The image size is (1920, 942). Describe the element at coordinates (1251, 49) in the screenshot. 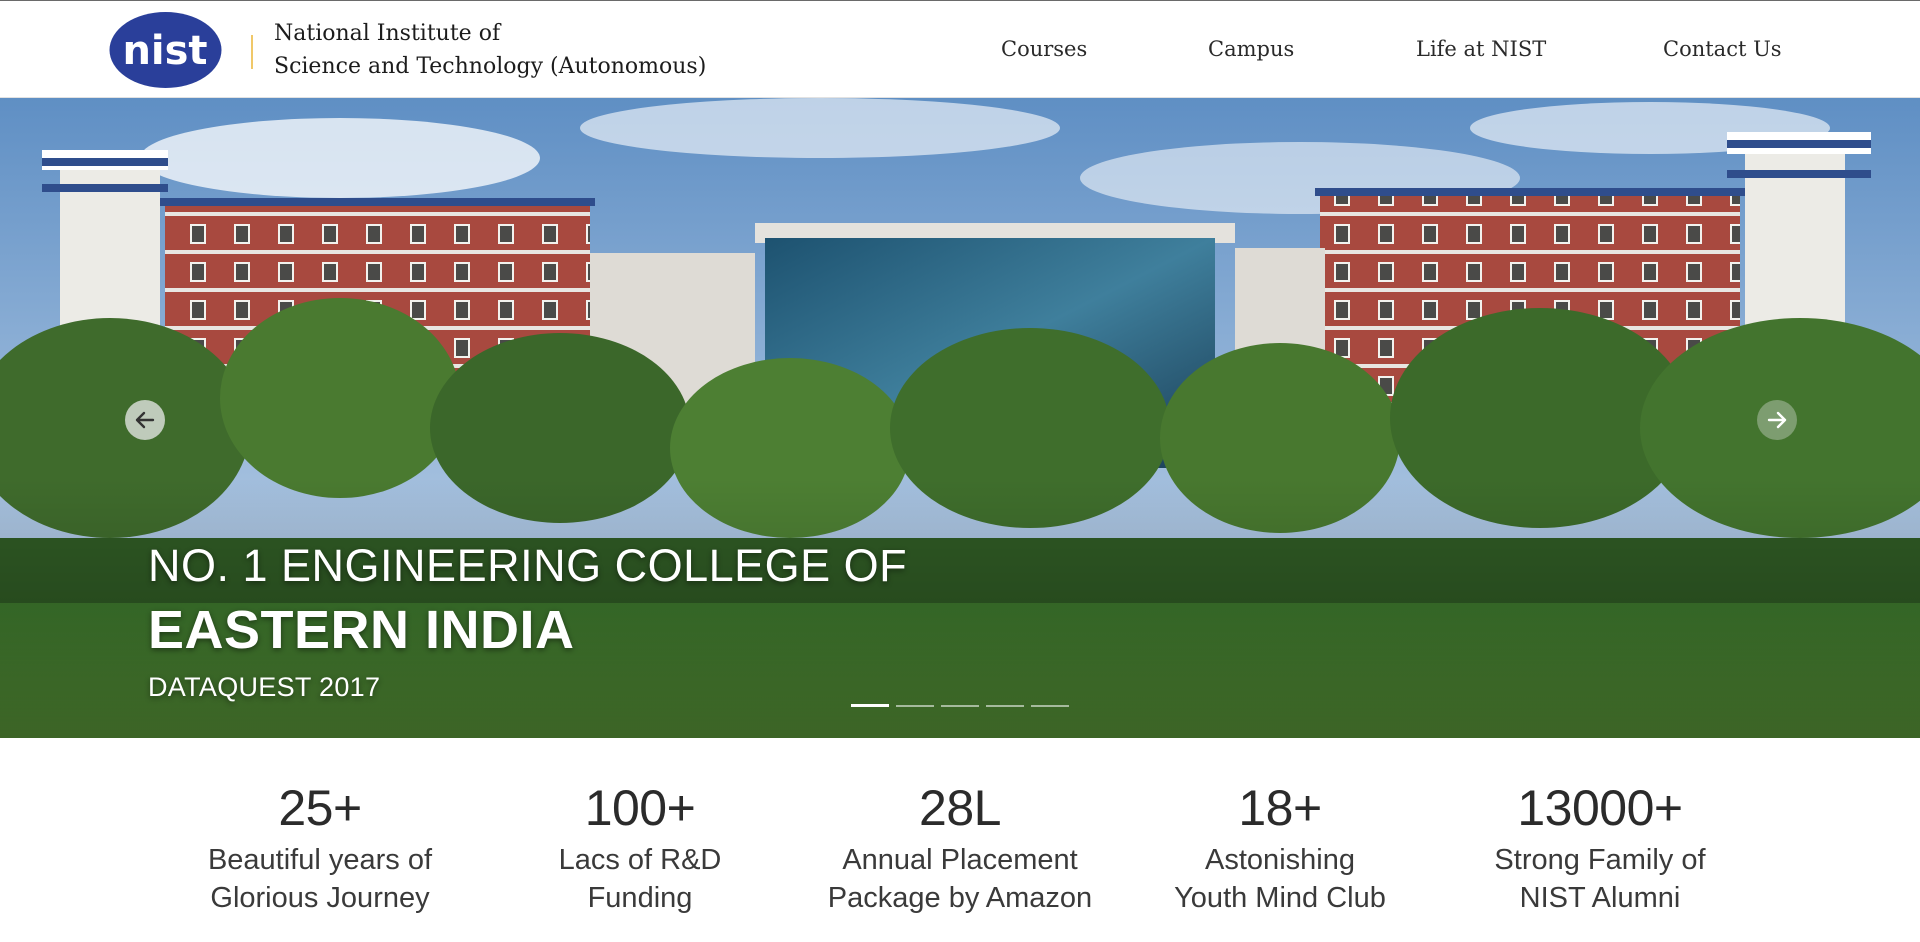

I see `nav-campus: Campus` at that location.